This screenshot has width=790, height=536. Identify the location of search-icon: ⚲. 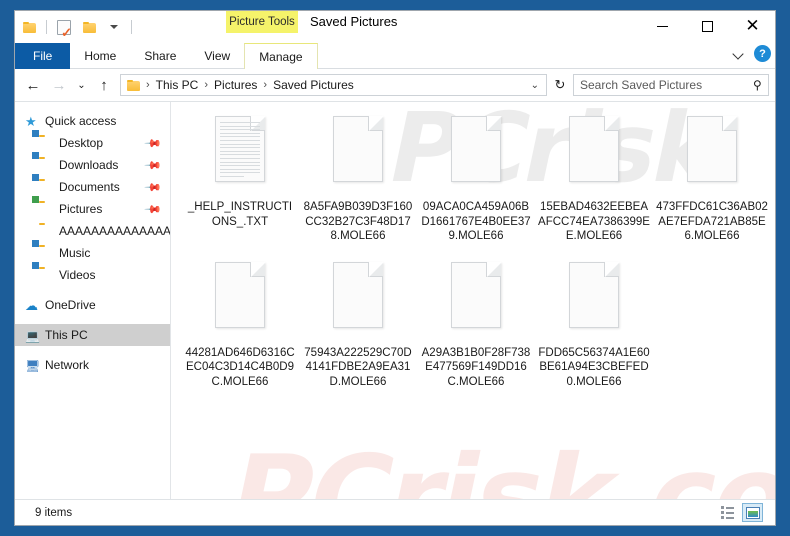
(757, 85).